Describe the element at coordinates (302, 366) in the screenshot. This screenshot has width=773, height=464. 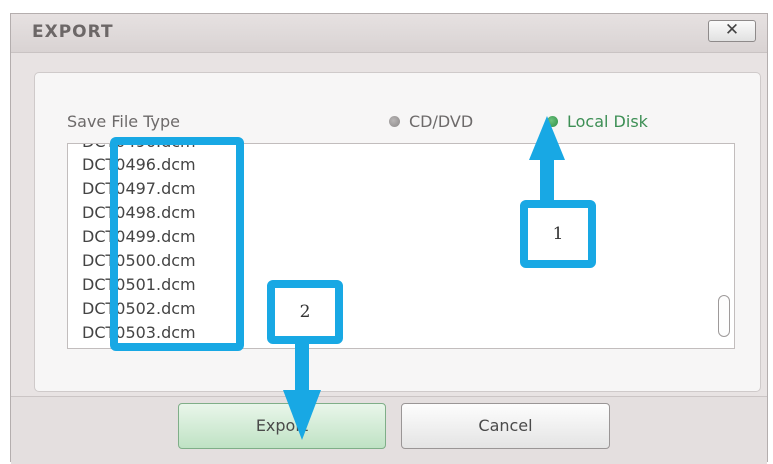
I see `arrow-2-shaft` at that location.